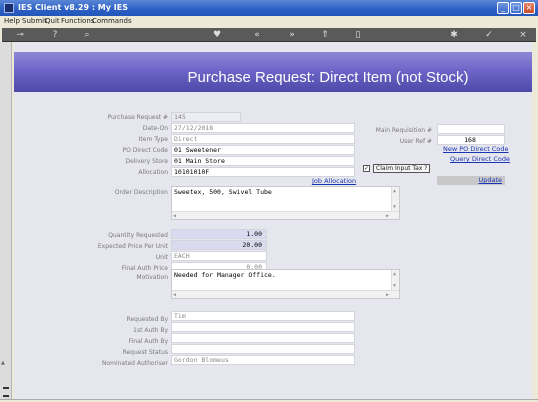 Image resolution: width=538 pixels, height=402 pixels. I want to click on expected-price-label: Expected Price Per Unit, so click(132, 246).